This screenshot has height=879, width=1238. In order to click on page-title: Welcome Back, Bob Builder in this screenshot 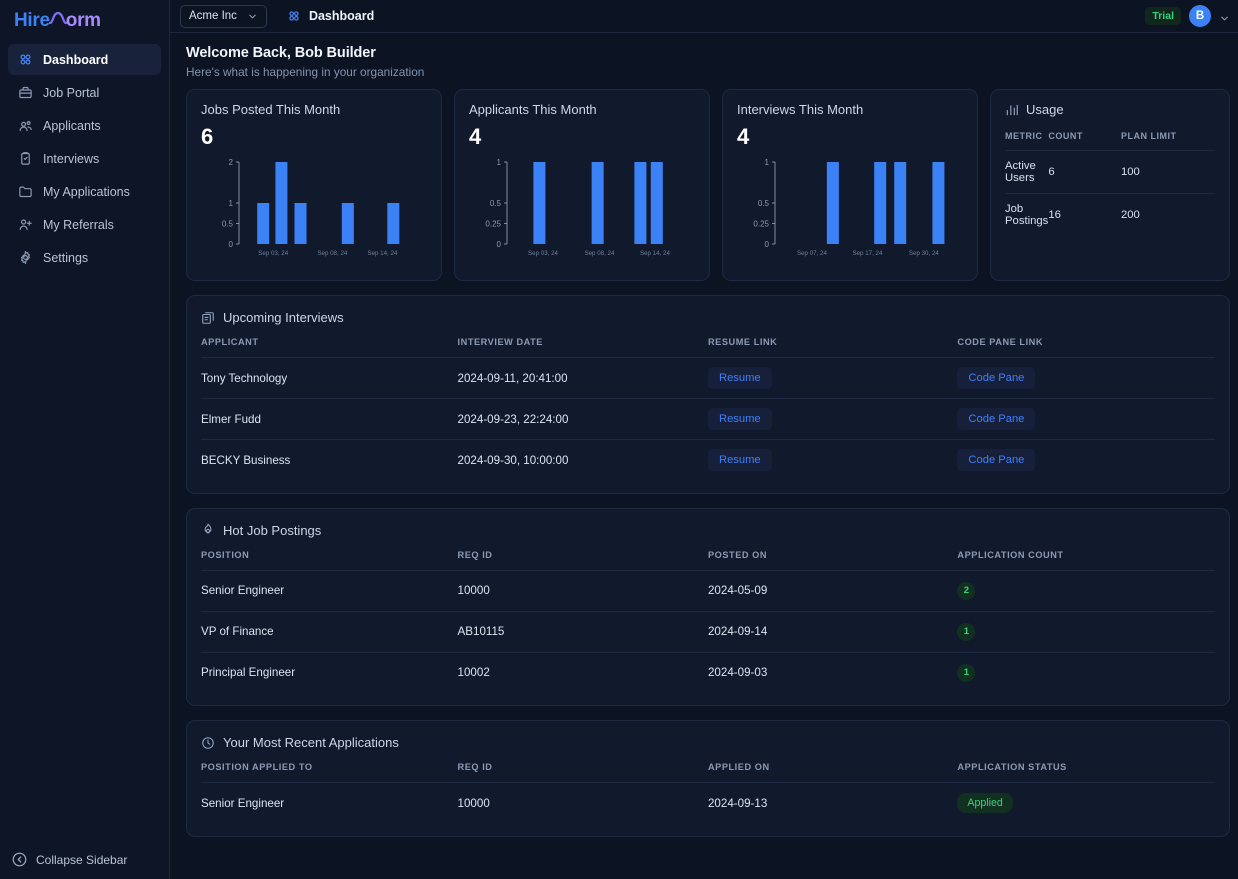, I will do `click(281, 53)`.